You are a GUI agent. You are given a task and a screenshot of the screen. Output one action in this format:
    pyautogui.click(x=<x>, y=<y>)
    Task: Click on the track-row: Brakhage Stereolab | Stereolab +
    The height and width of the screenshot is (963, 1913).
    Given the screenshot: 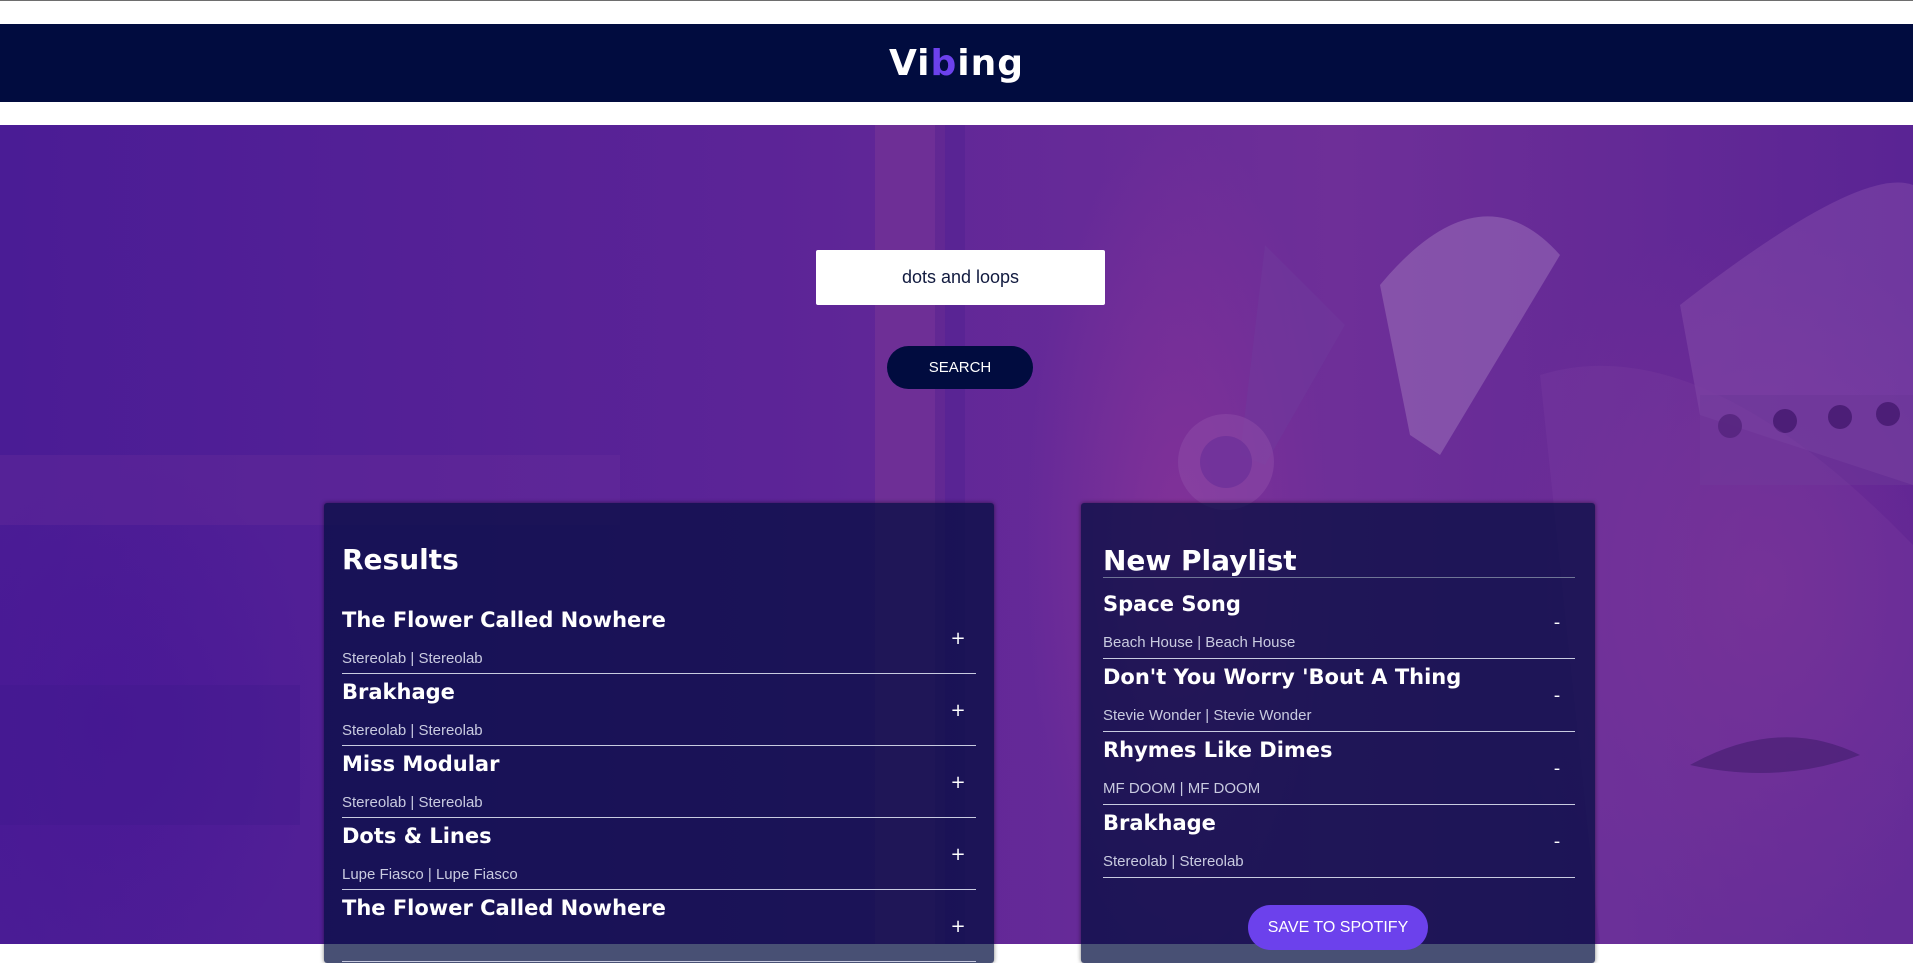 What is the action you would take?
    pyautogui.click(x=659, y=710)
    